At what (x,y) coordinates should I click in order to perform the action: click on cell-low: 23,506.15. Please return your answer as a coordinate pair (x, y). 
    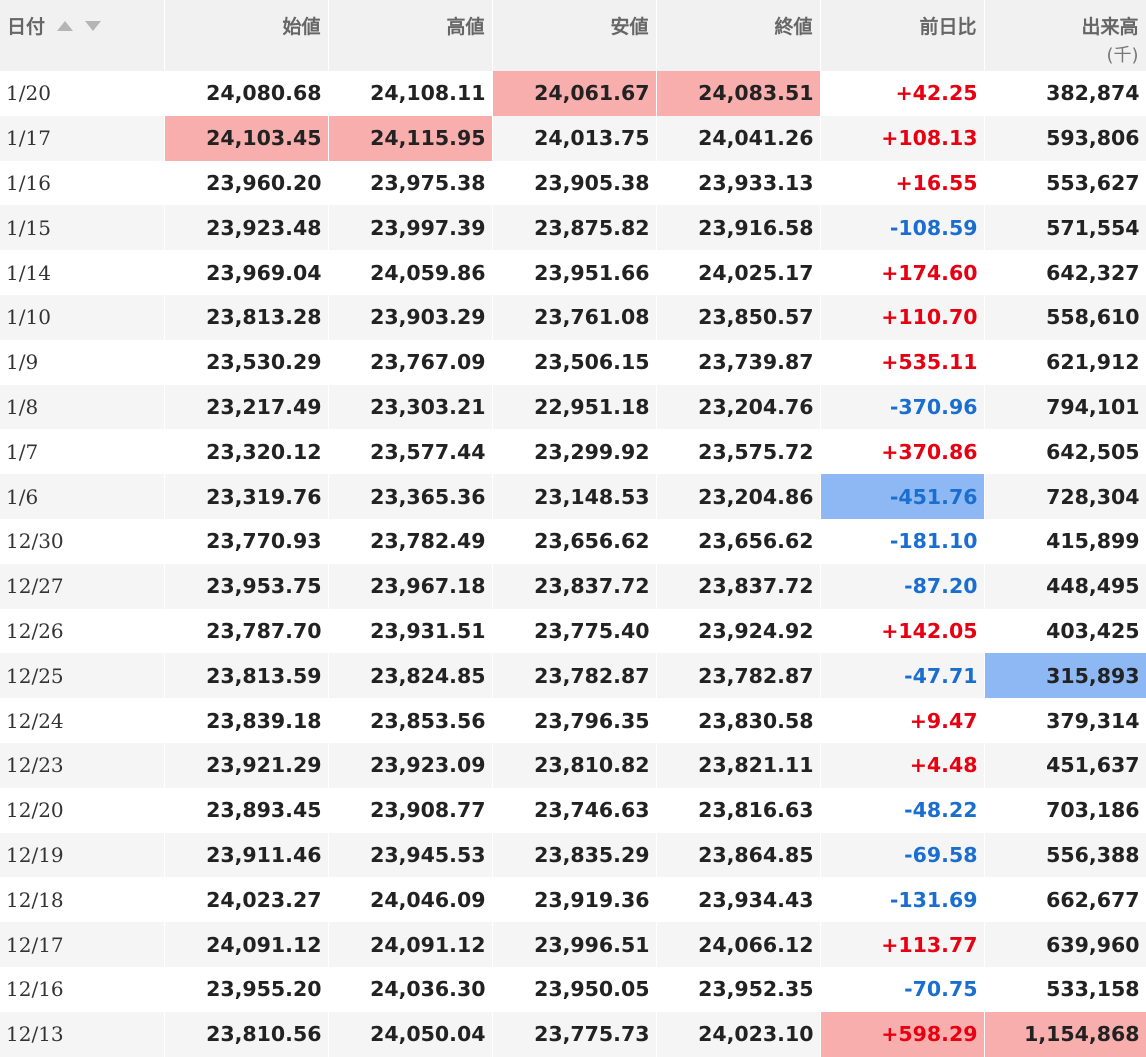
    Looking at the image, I should click on (574, 362).